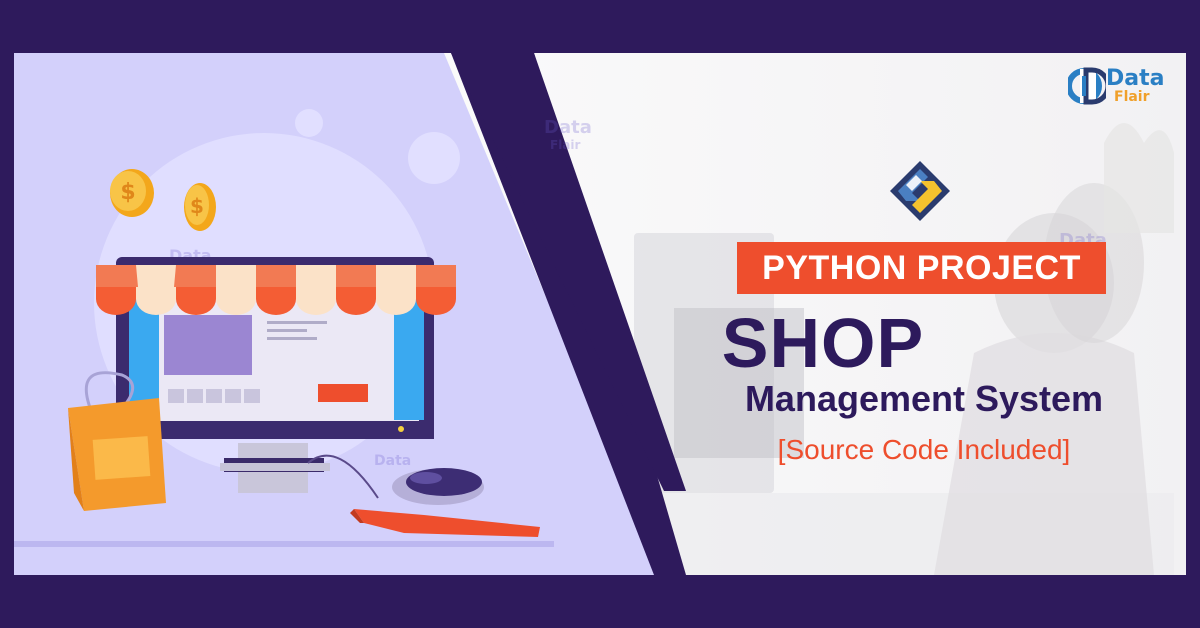 The height and width of the screenshot is (628, 1200). Describe the element at coordinates (1087, 86) in the screenshot. I see `dataflair-logo-icon` at that location.